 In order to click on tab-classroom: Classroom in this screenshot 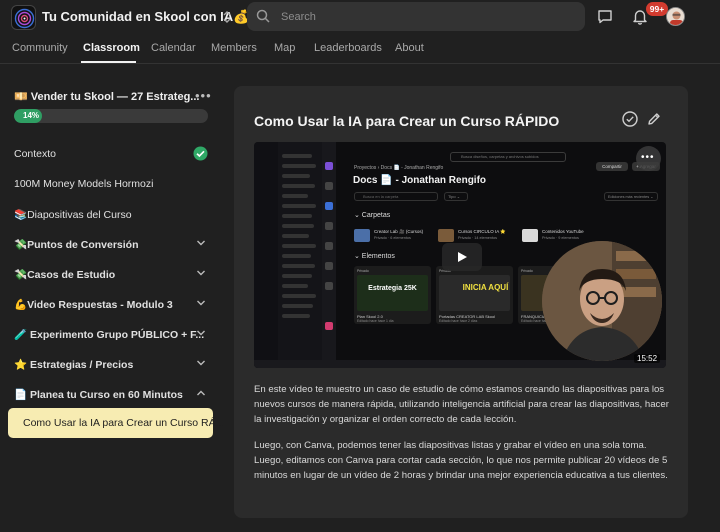, I will do `click(111, 48)`.